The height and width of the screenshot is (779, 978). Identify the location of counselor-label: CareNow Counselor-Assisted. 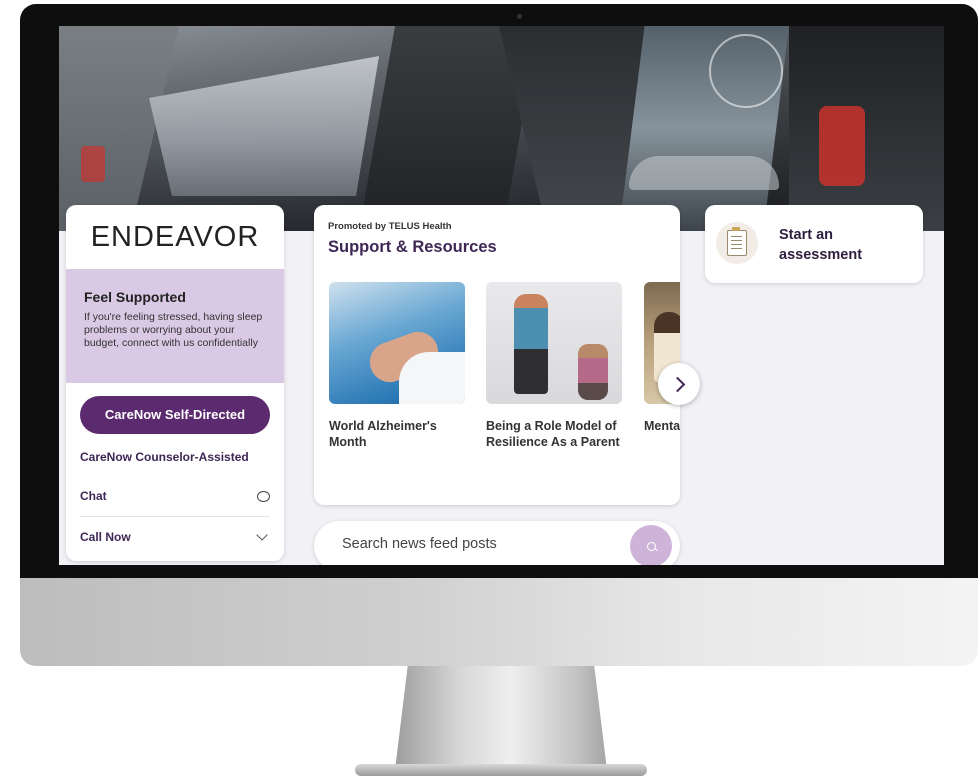
(164, 457).